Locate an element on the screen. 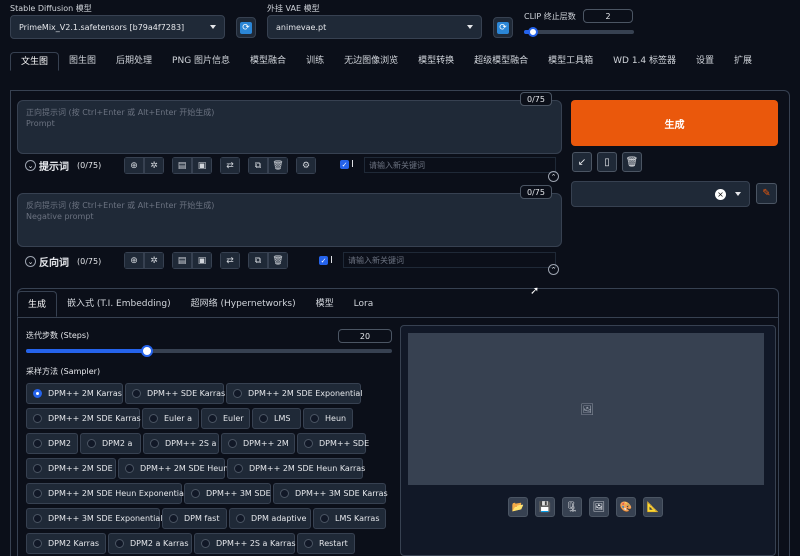 This screenshot has width=800, height=556. tab-model-toolkit: 模型工具箱 is located at coordinates (570, 61).